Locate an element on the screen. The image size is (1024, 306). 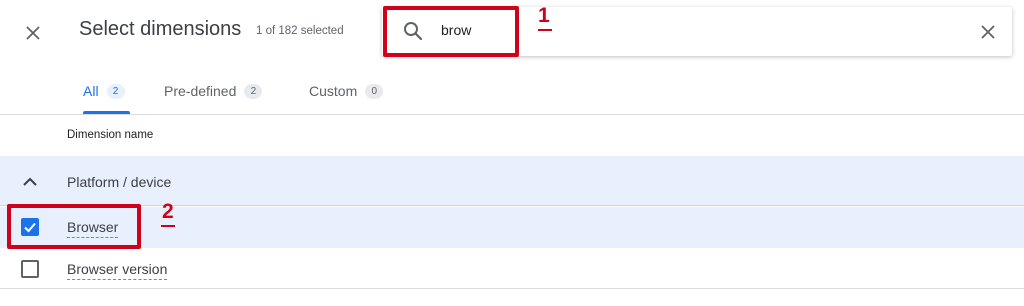
tab-label: Pre-defined is located at coordinates (200, 91).